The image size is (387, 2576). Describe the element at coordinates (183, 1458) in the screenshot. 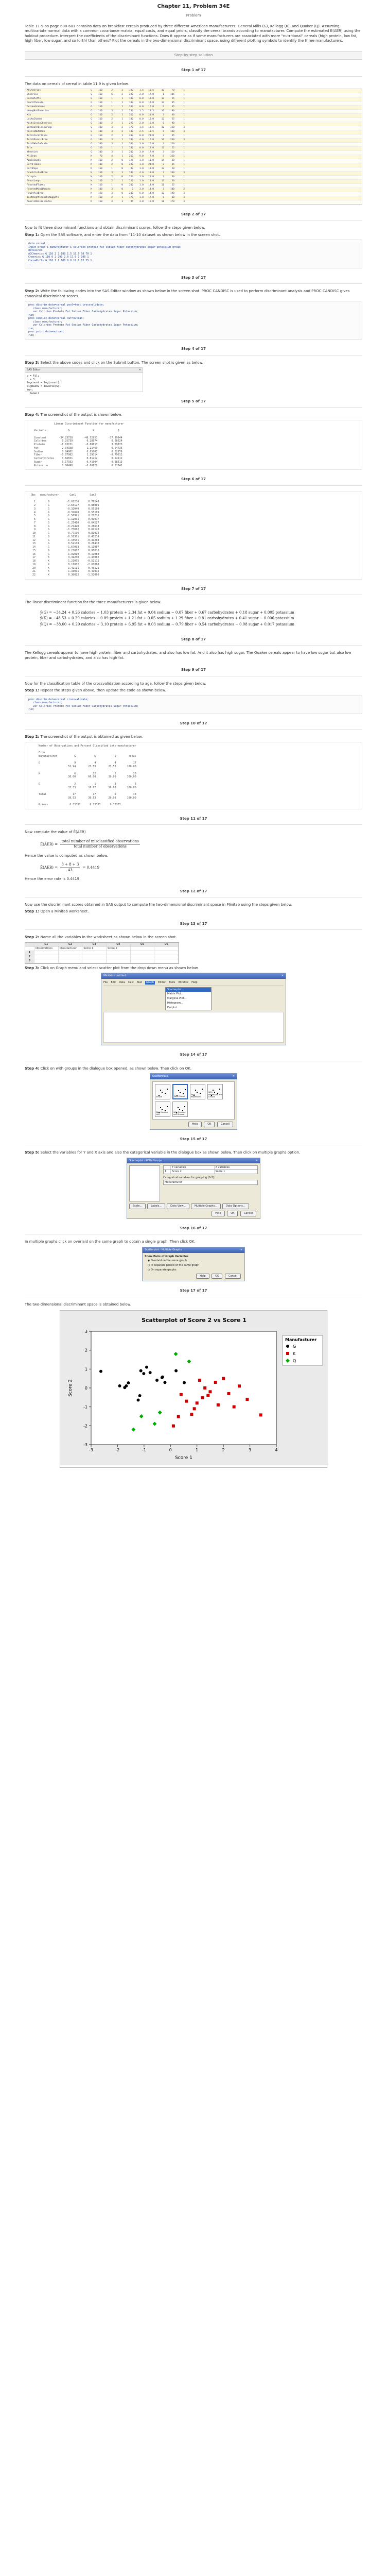

I see `x-axis-label: Score 1` at that location.